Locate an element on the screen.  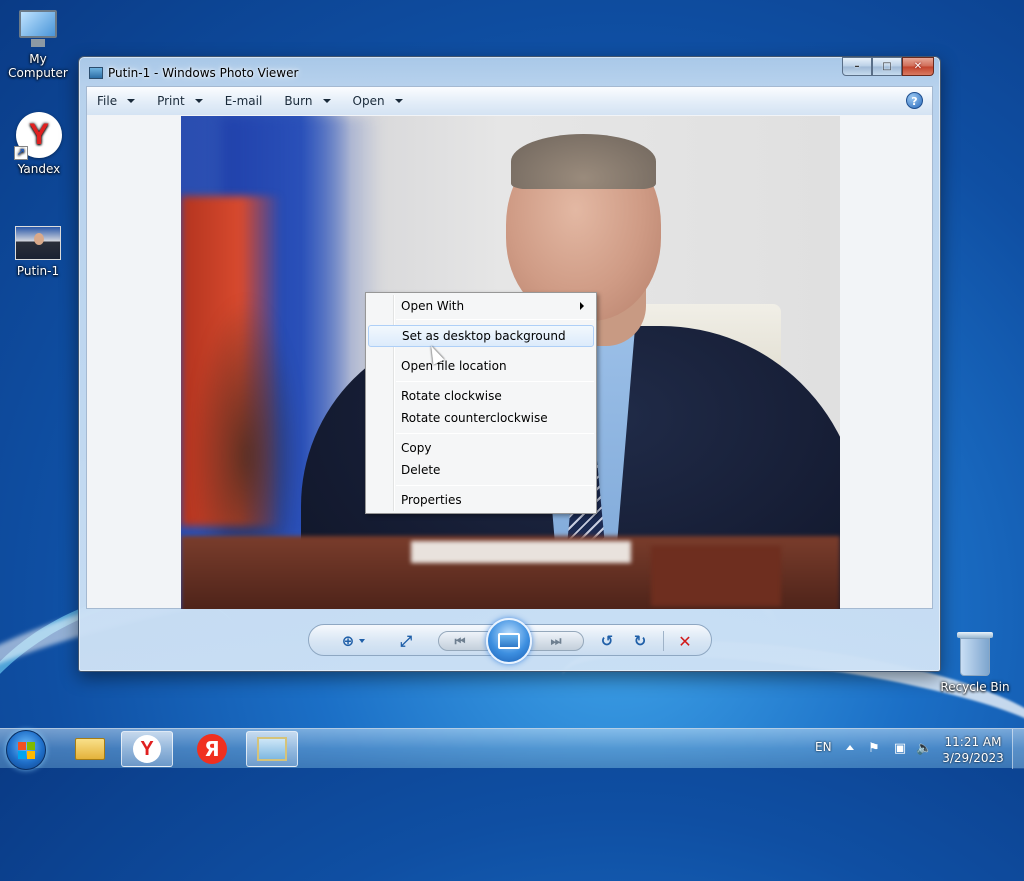
context-item-label: Copy is located at coordinates (416, 448).